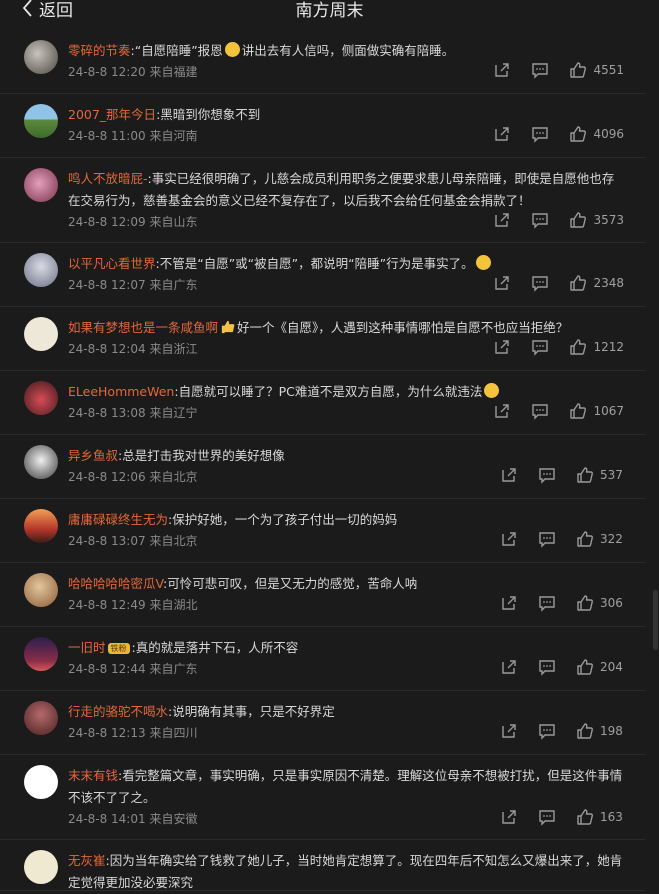  Describe the element at coordinates (322, 126) in the screenshot. I see `comment-item: 2007_那年今日:黑暗到你想象不到 24-8-8 11:00 来自河南 4096` at that location.